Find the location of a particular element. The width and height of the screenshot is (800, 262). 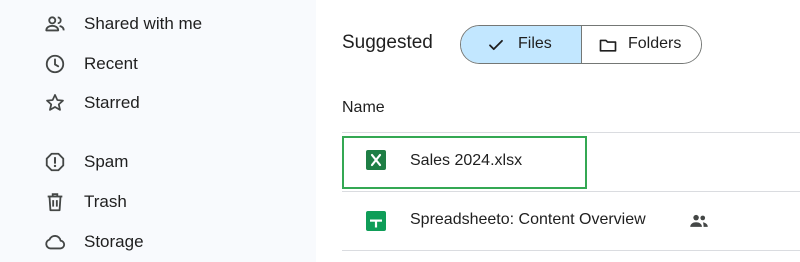

file-type-filter: Files Folders is located at coordinates (581, 44).